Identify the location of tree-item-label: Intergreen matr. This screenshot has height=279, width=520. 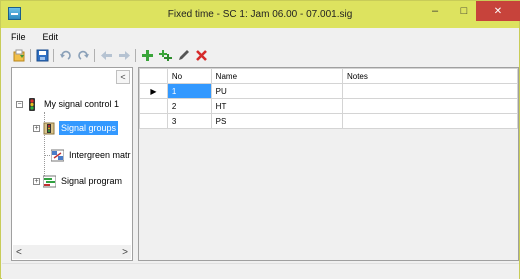
(100, 155).